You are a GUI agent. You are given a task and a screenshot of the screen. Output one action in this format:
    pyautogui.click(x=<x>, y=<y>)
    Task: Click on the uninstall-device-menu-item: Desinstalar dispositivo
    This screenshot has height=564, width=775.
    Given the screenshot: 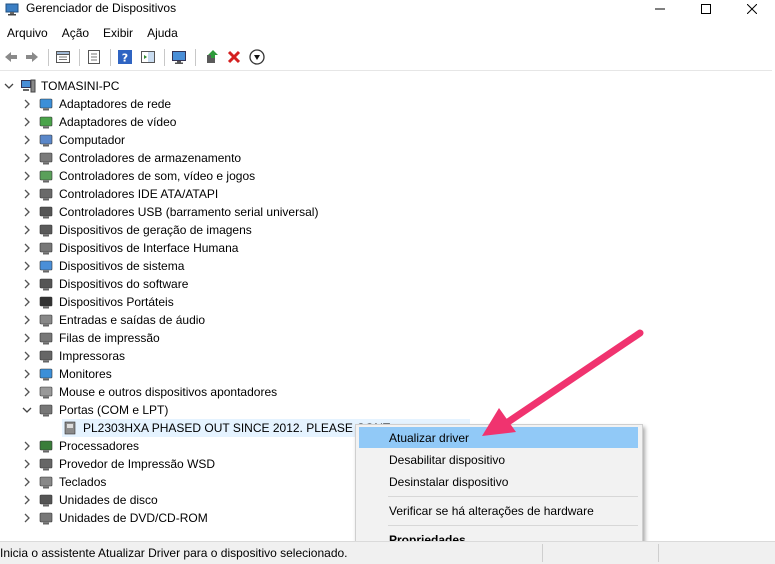 What is the action you would take?
    pyautogui.click(x=498, y=481)
    